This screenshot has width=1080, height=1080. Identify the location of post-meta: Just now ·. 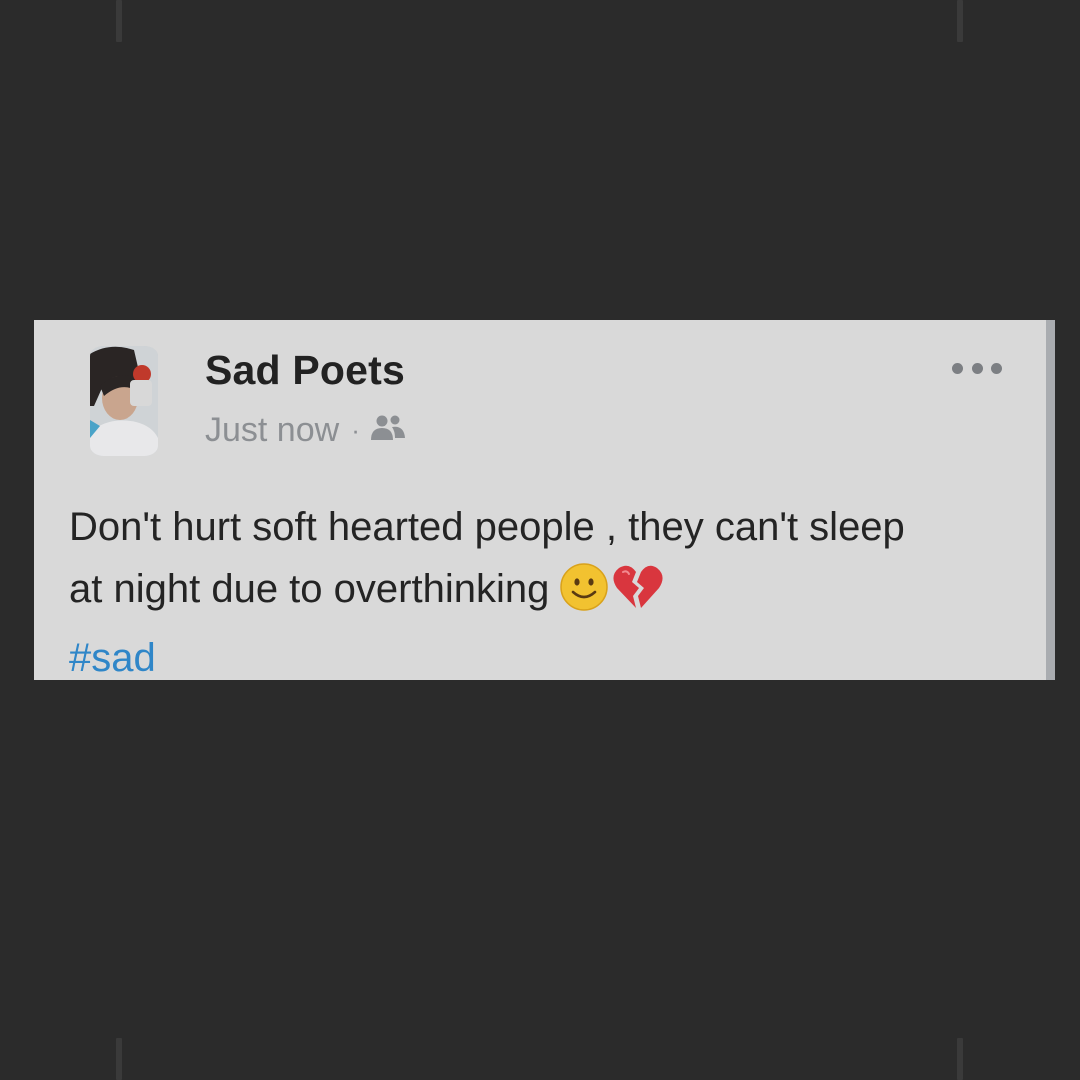
(305, 430).